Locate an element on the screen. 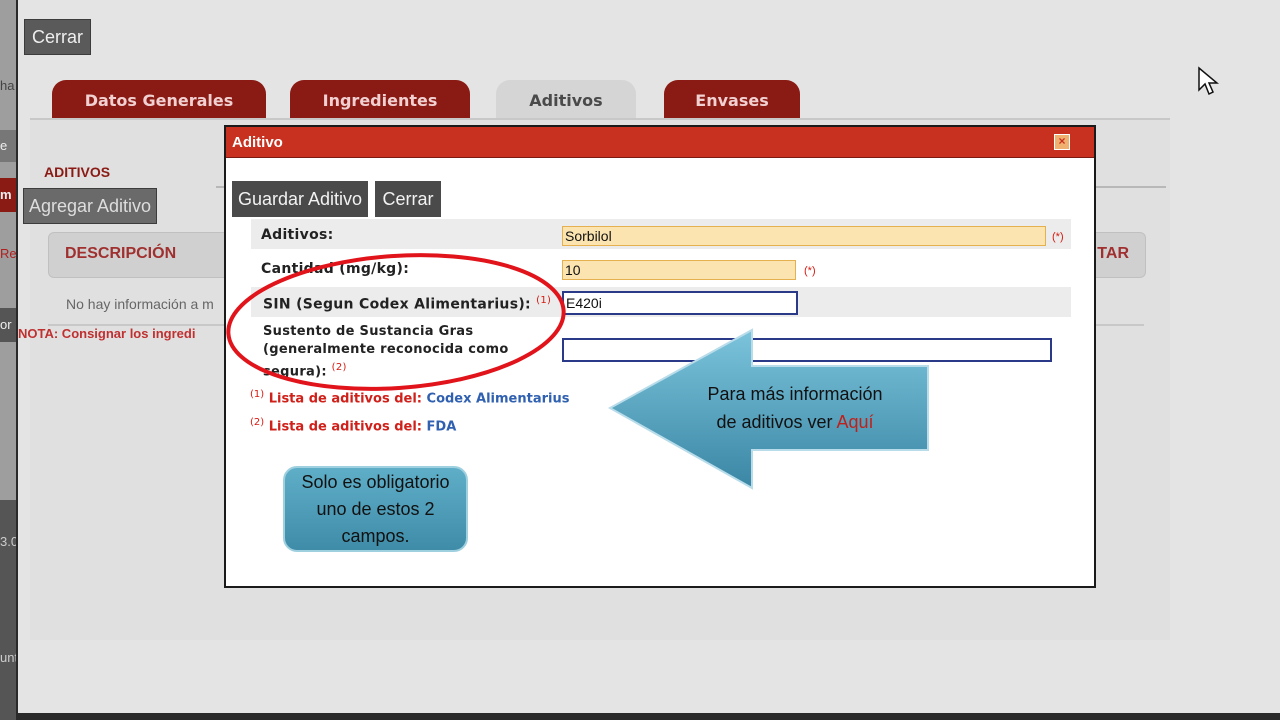  tab-datos-generales: Datos Generales is located at coordinates (159, 100).